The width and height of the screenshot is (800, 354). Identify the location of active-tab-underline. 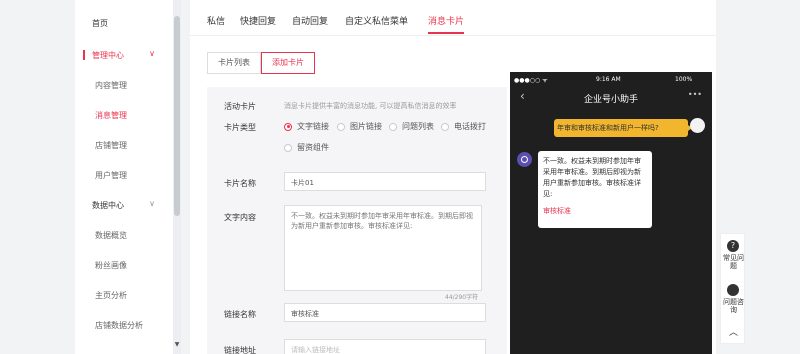
(446, 33).